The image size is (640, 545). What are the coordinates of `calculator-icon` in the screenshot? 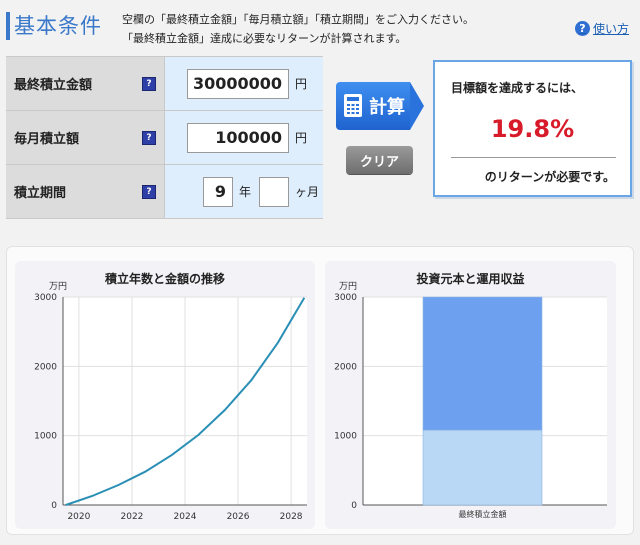 It's located at (353, 105).